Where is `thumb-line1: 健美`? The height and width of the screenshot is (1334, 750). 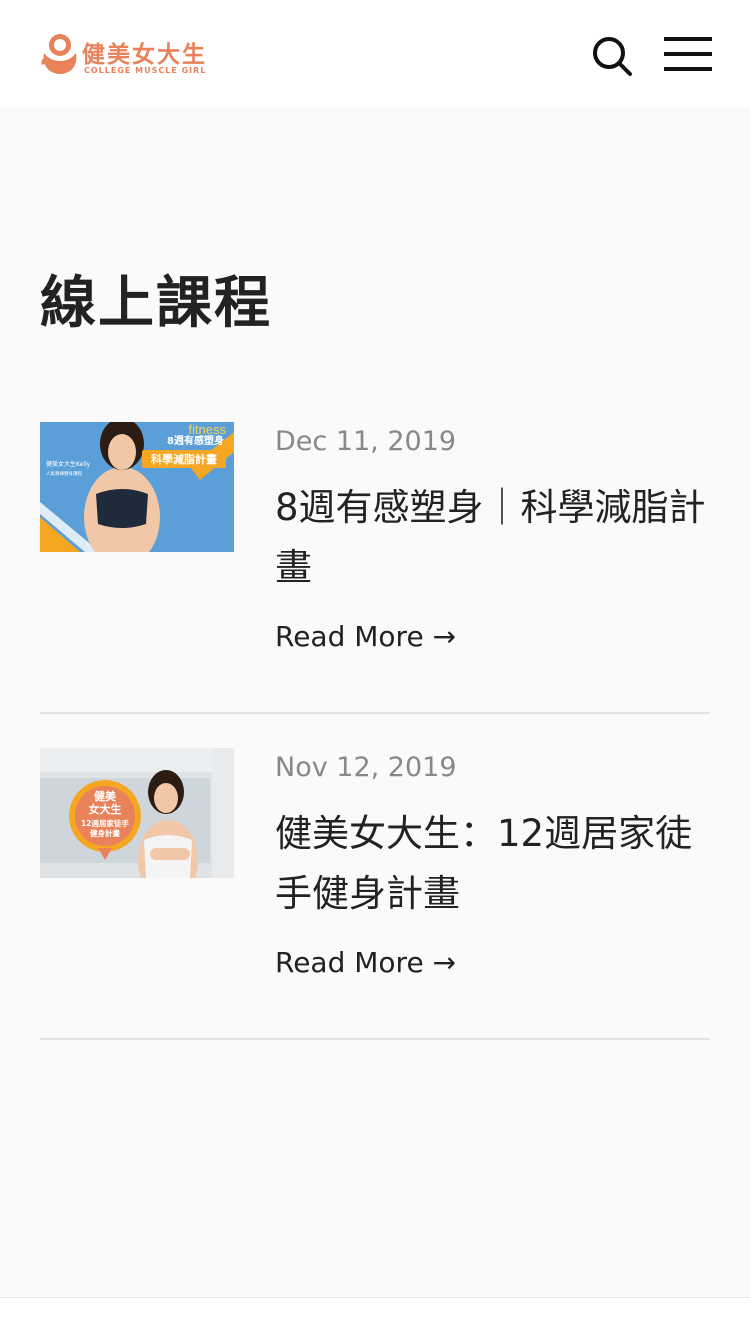
thumb-line1: 健美 is located at coordinates (105, 796).